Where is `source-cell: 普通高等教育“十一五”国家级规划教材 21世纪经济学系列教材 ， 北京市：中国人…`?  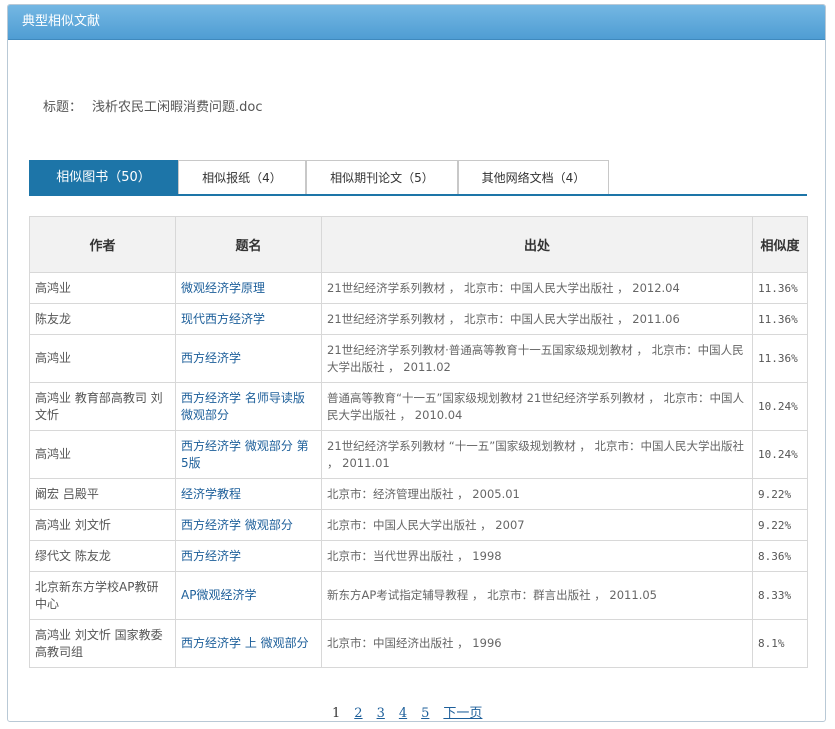 source-cell: 普通高等教育“十一五”国家级规划教材 21世纪经济学系列教材 ， 北京市：中国人… is located at coordinates (537, 406).